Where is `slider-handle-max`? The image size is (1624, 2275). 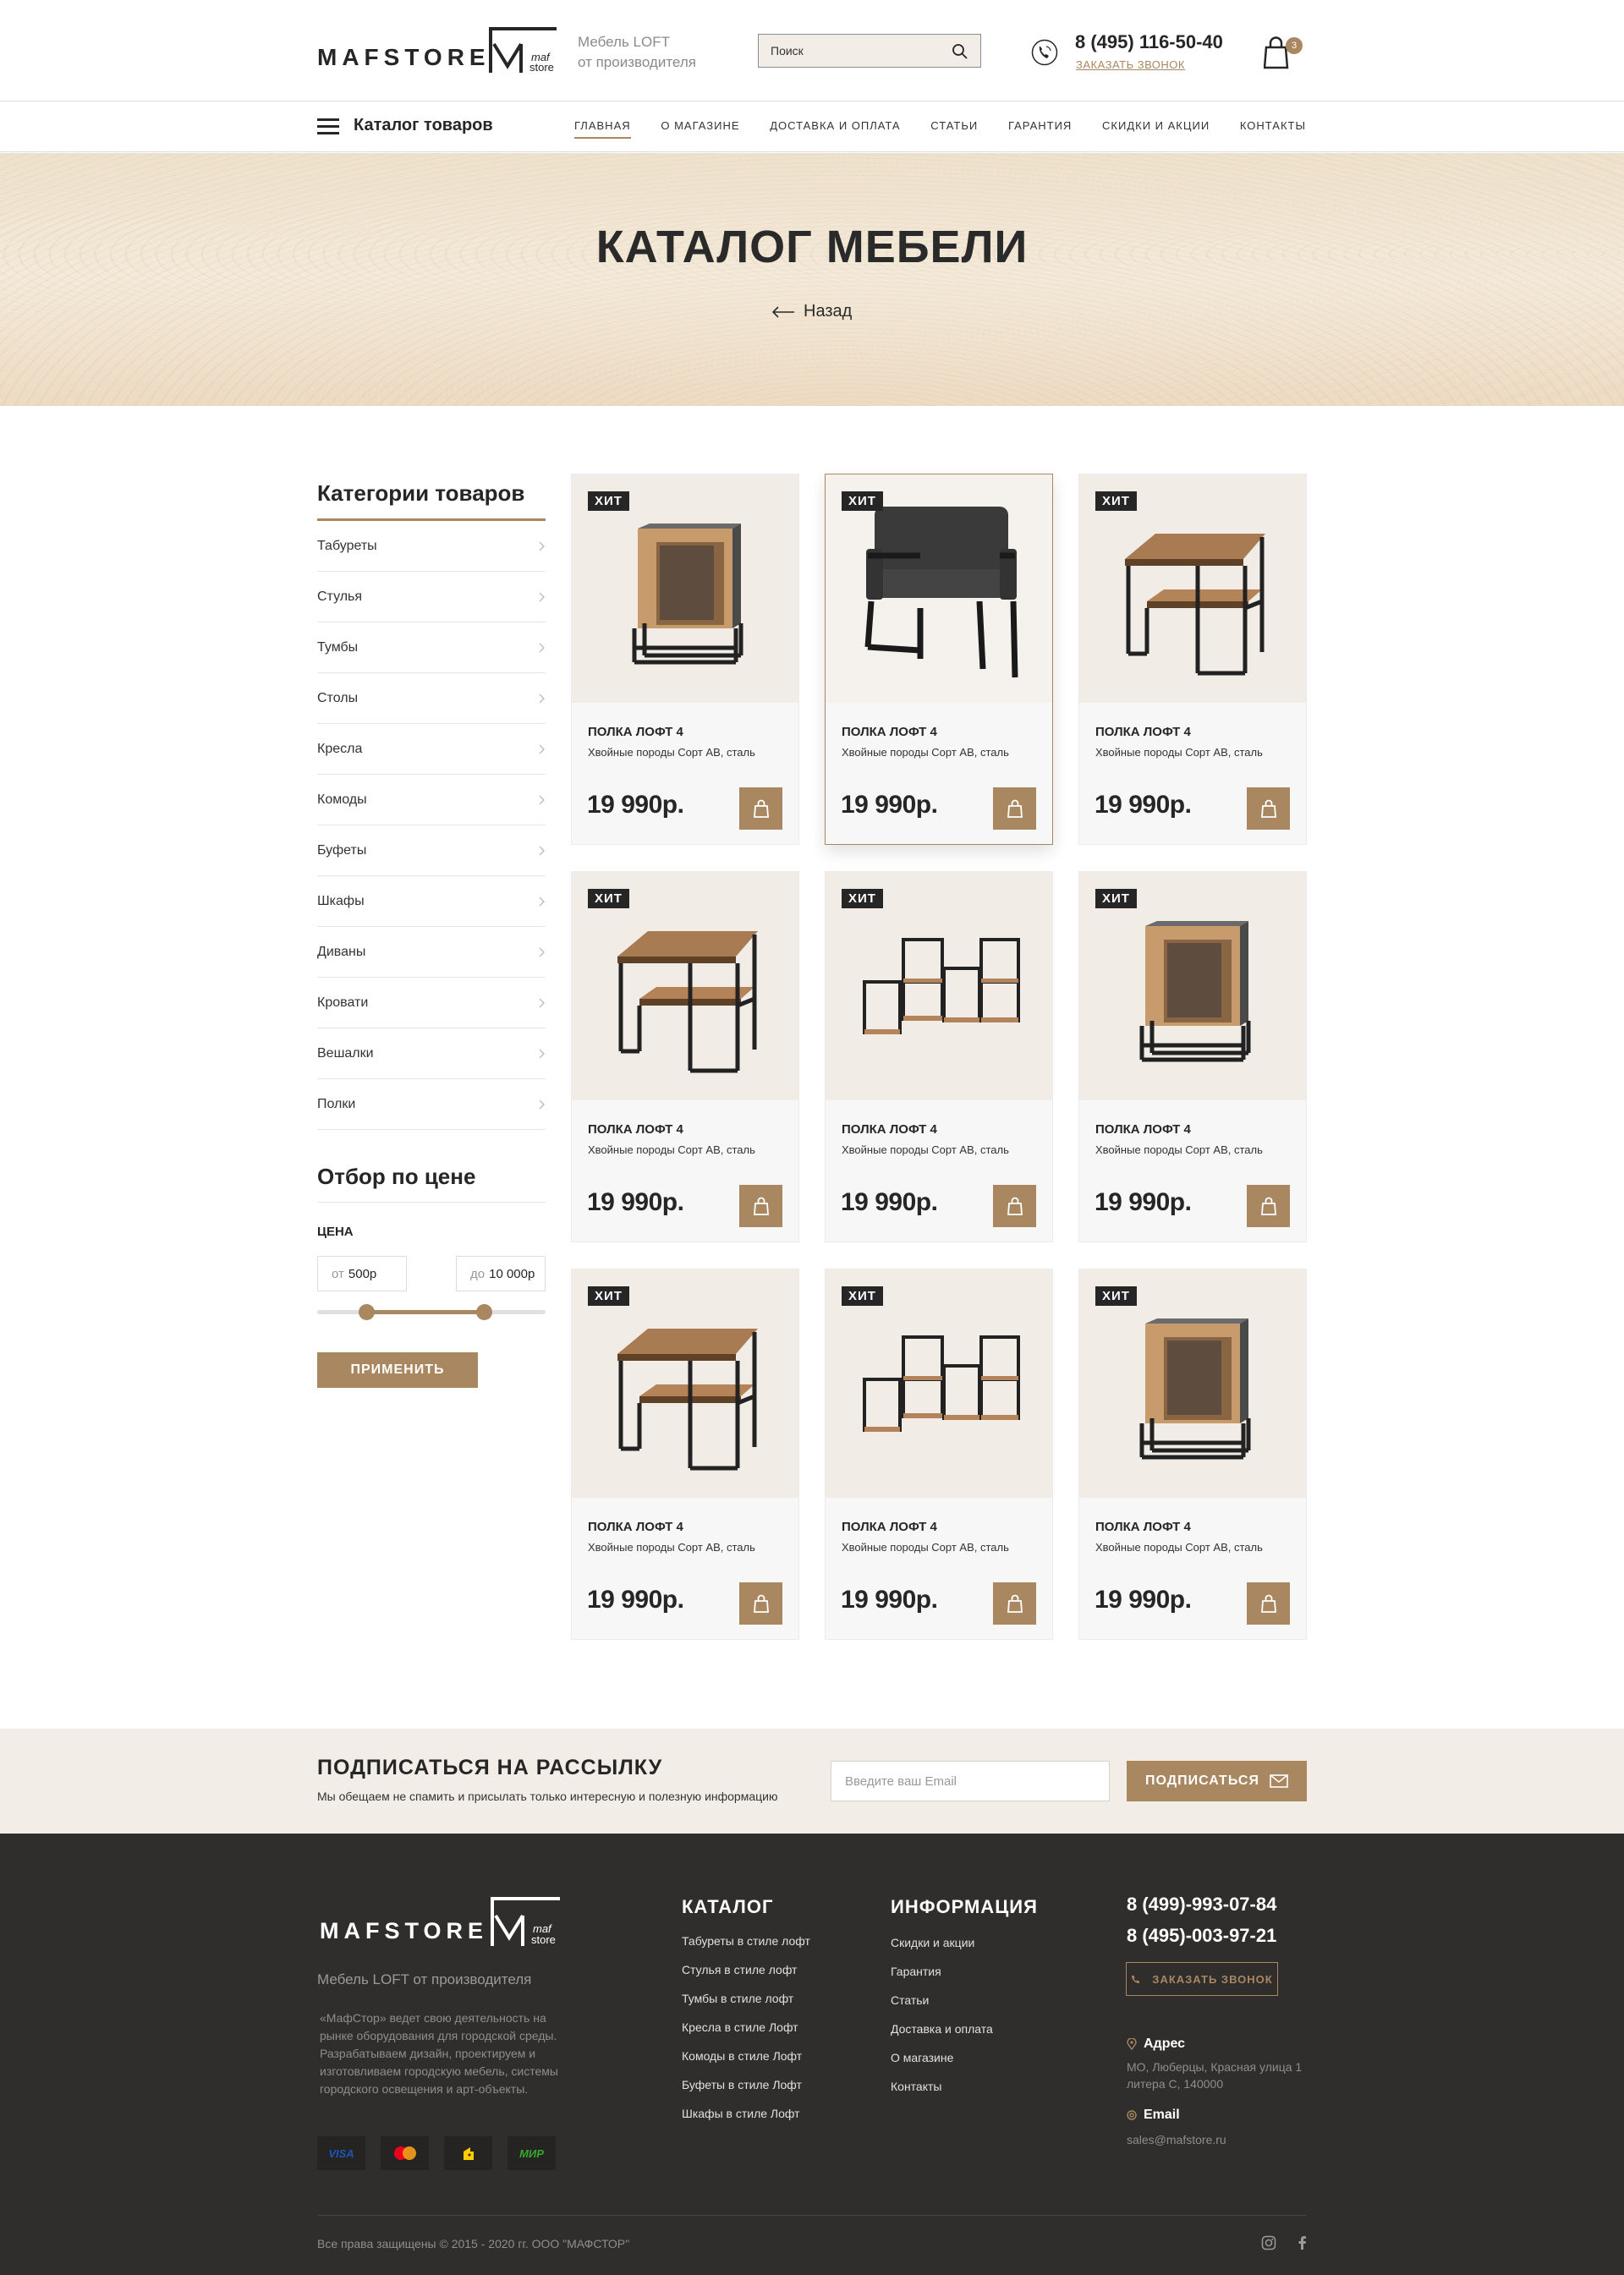 slider-handle-max is located at coordinates (484, 1312).